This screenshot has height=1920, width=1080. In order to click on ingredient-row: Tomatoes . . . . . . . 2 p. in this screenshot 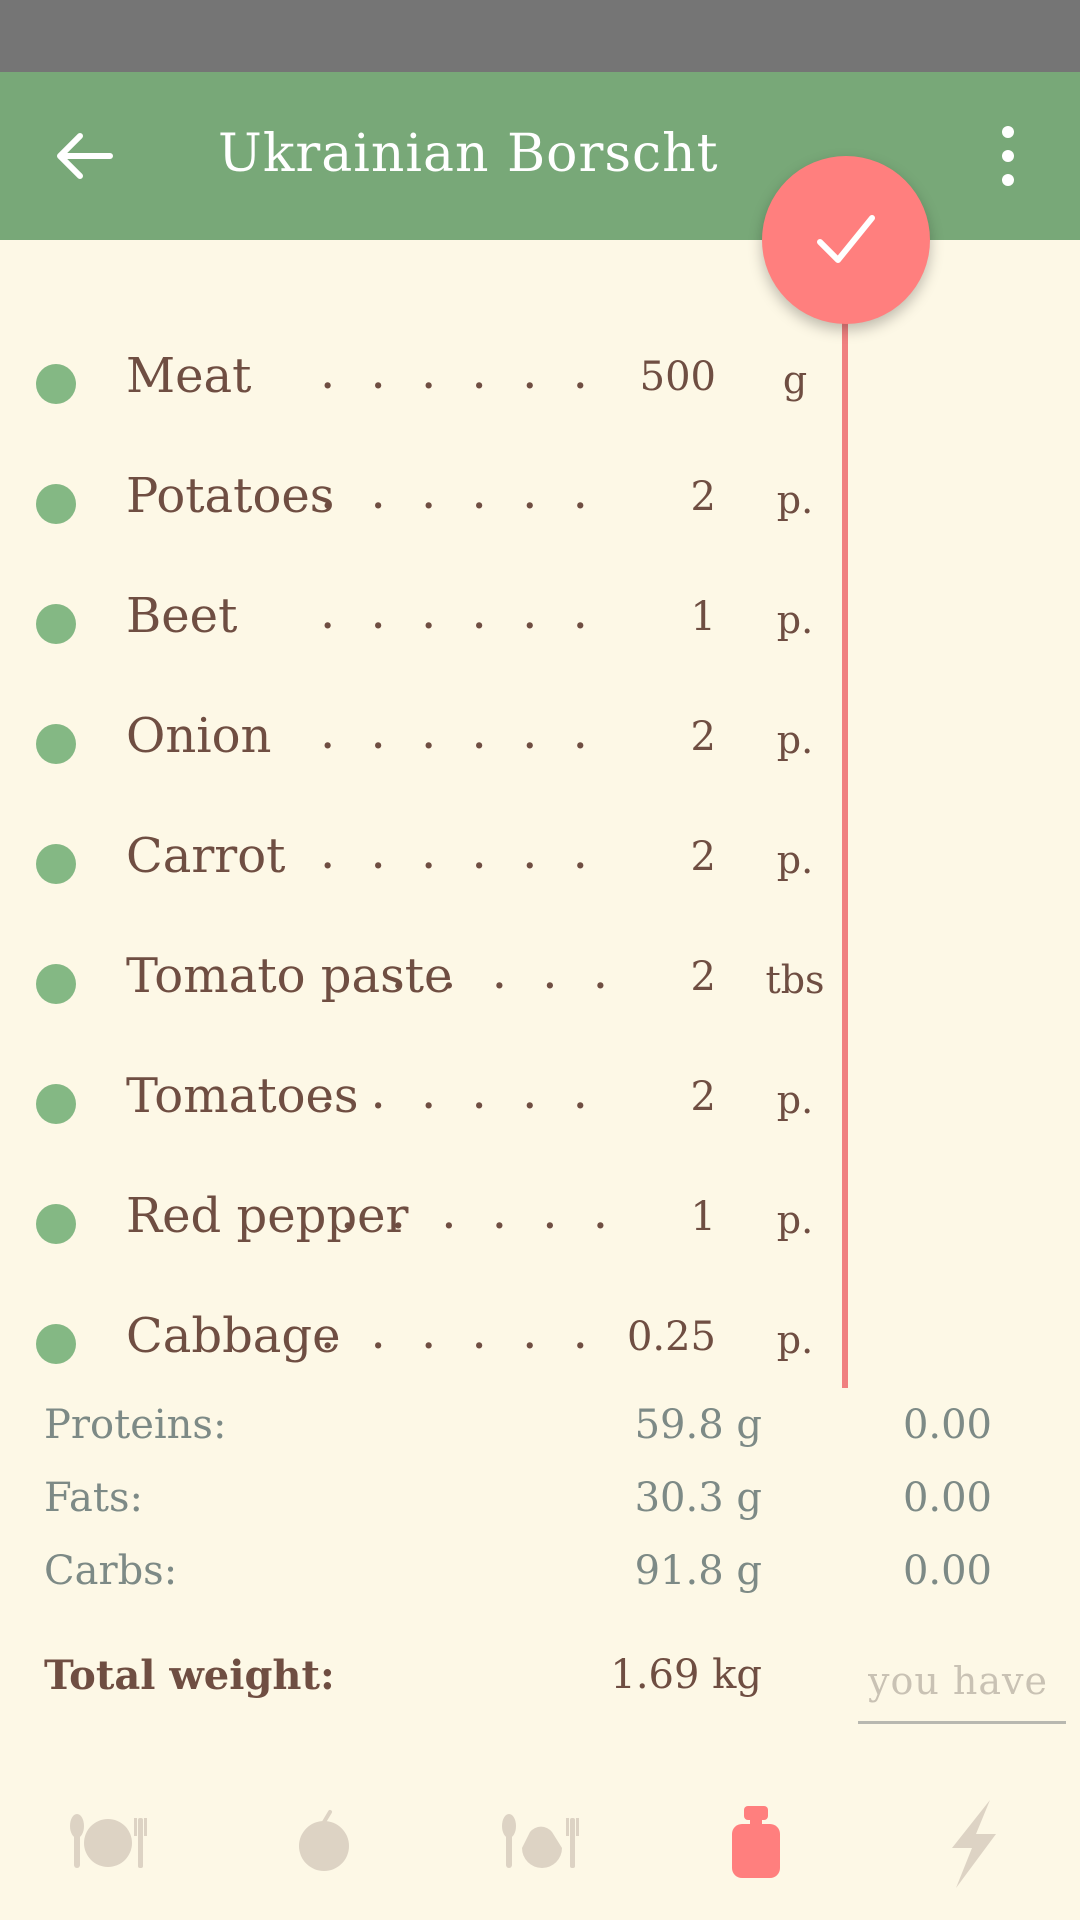, I will do `click(430, 1104)`.